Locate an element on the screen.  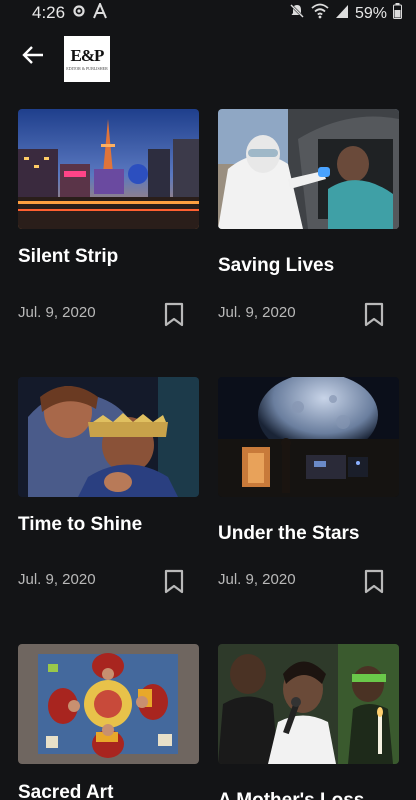
gear-icon is located at coordinates (79, 13).